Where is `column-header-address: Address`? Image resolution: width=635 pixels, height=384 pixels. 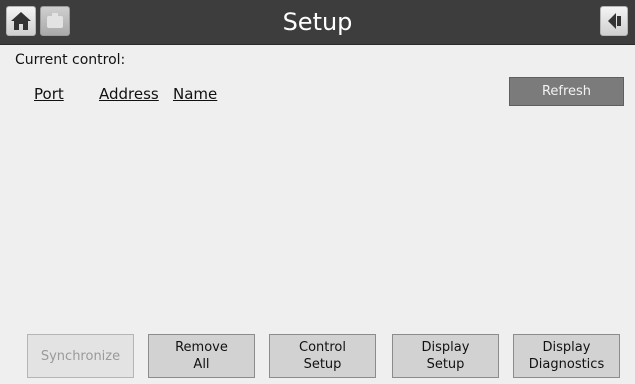 column-header-address: Address is located at coordinates (129, 94).